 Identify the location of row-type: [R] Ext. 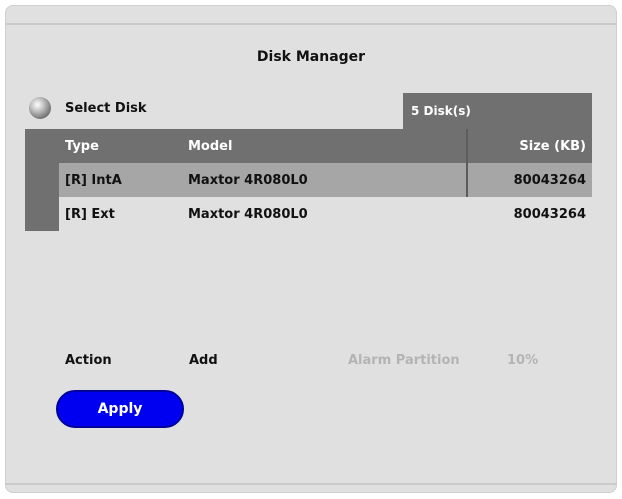
(90, 214).